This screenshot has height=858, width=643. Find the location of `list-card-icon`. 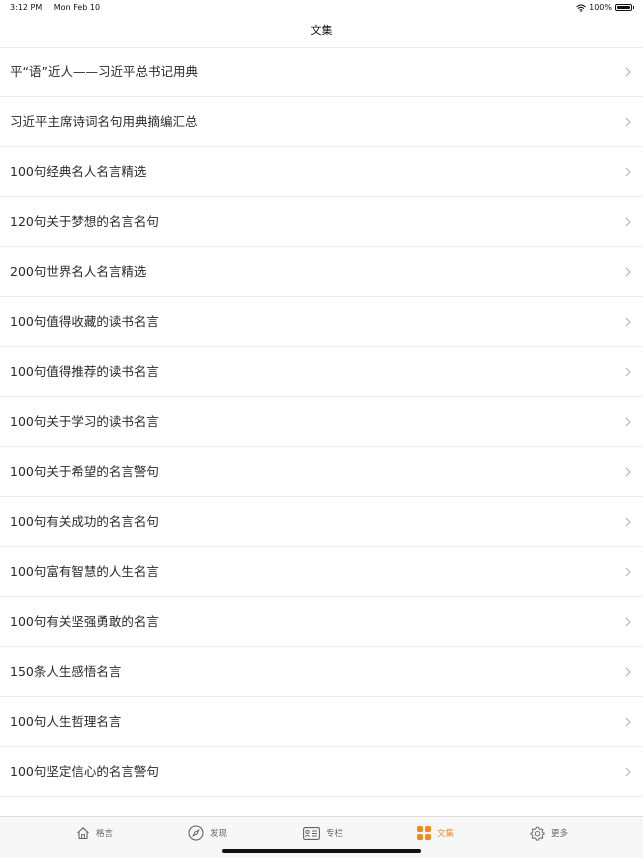

list-card-icon is located at coordinates (314, 833).